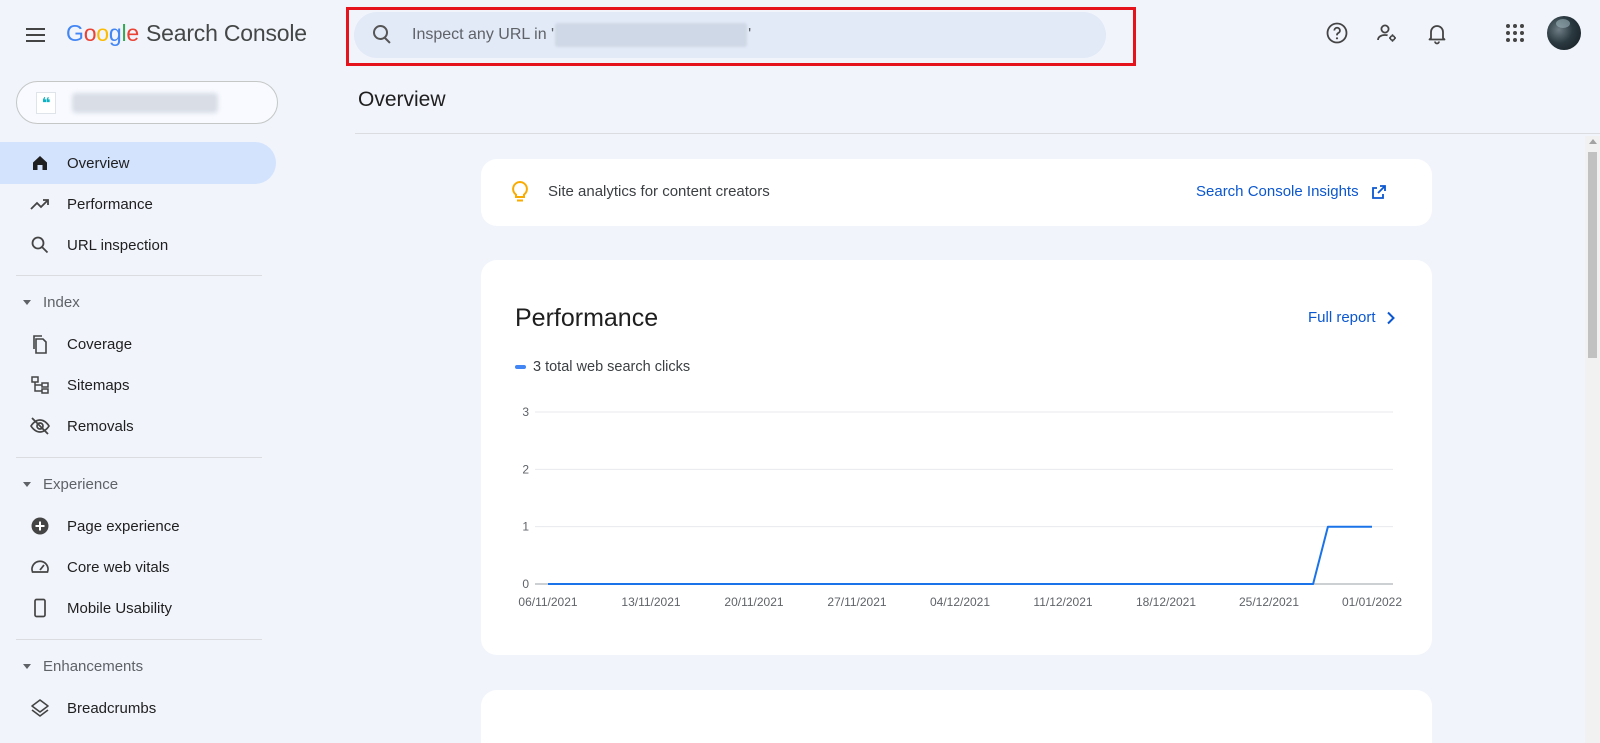  I want to click on logo-letter: G, so click(75, 33).